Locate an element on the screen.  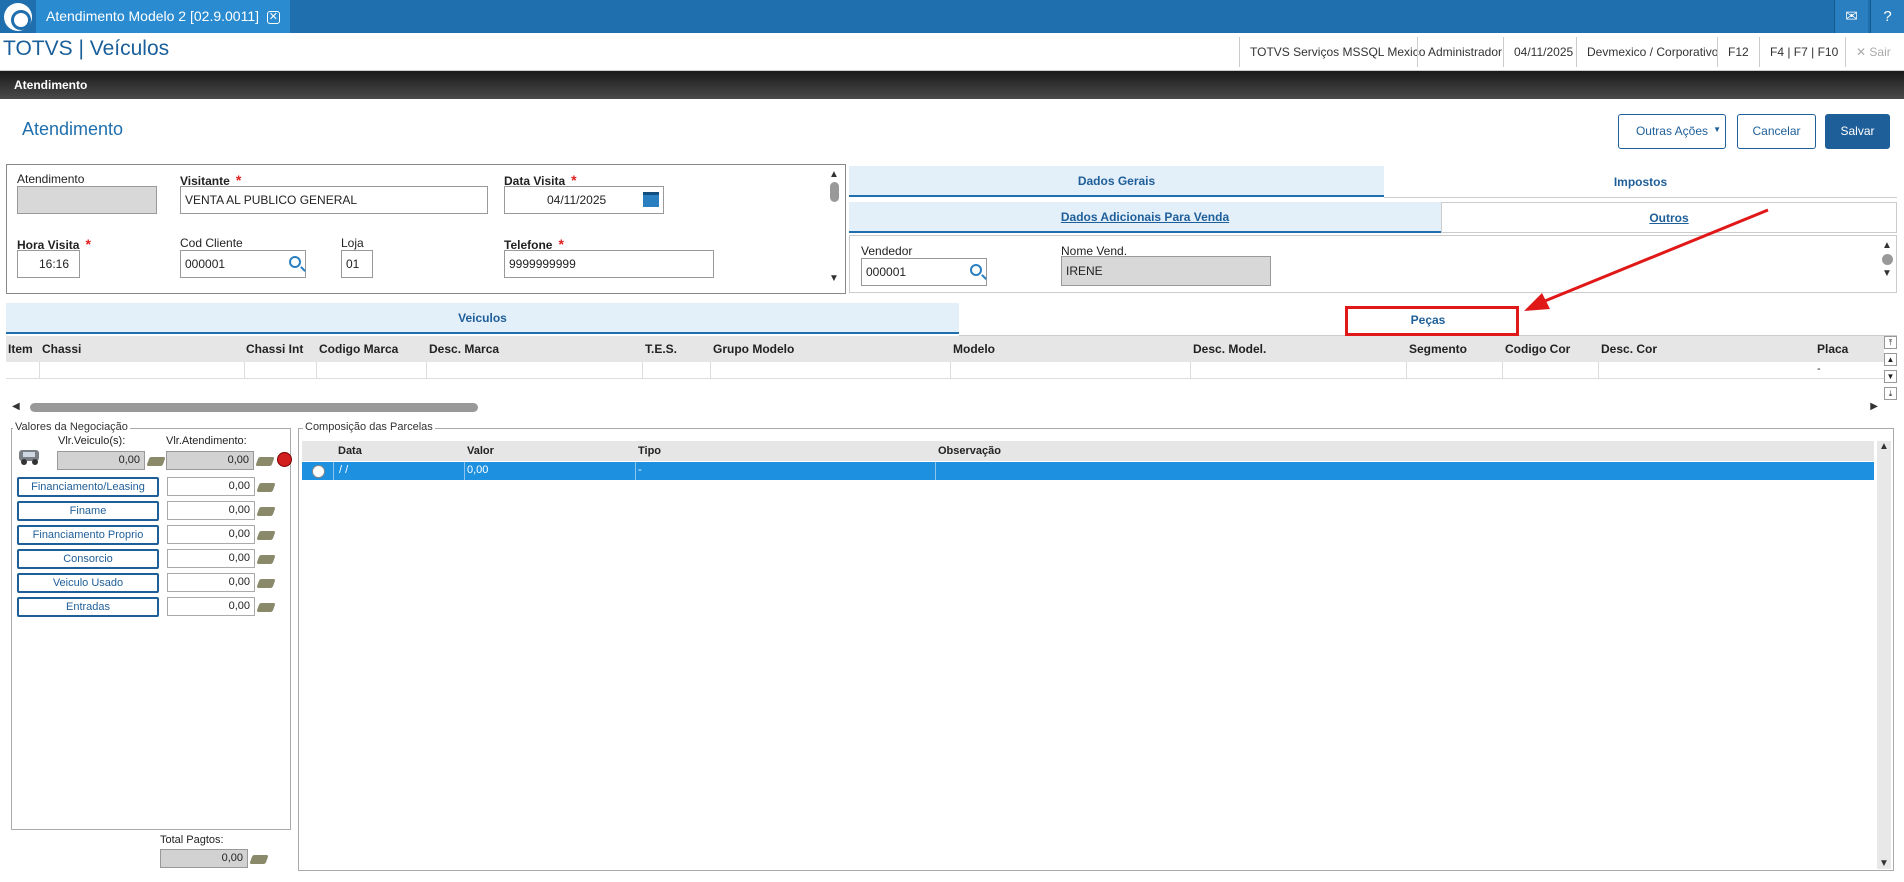
tab-veiculos: Veiculos is located at coordinates (482, 318).